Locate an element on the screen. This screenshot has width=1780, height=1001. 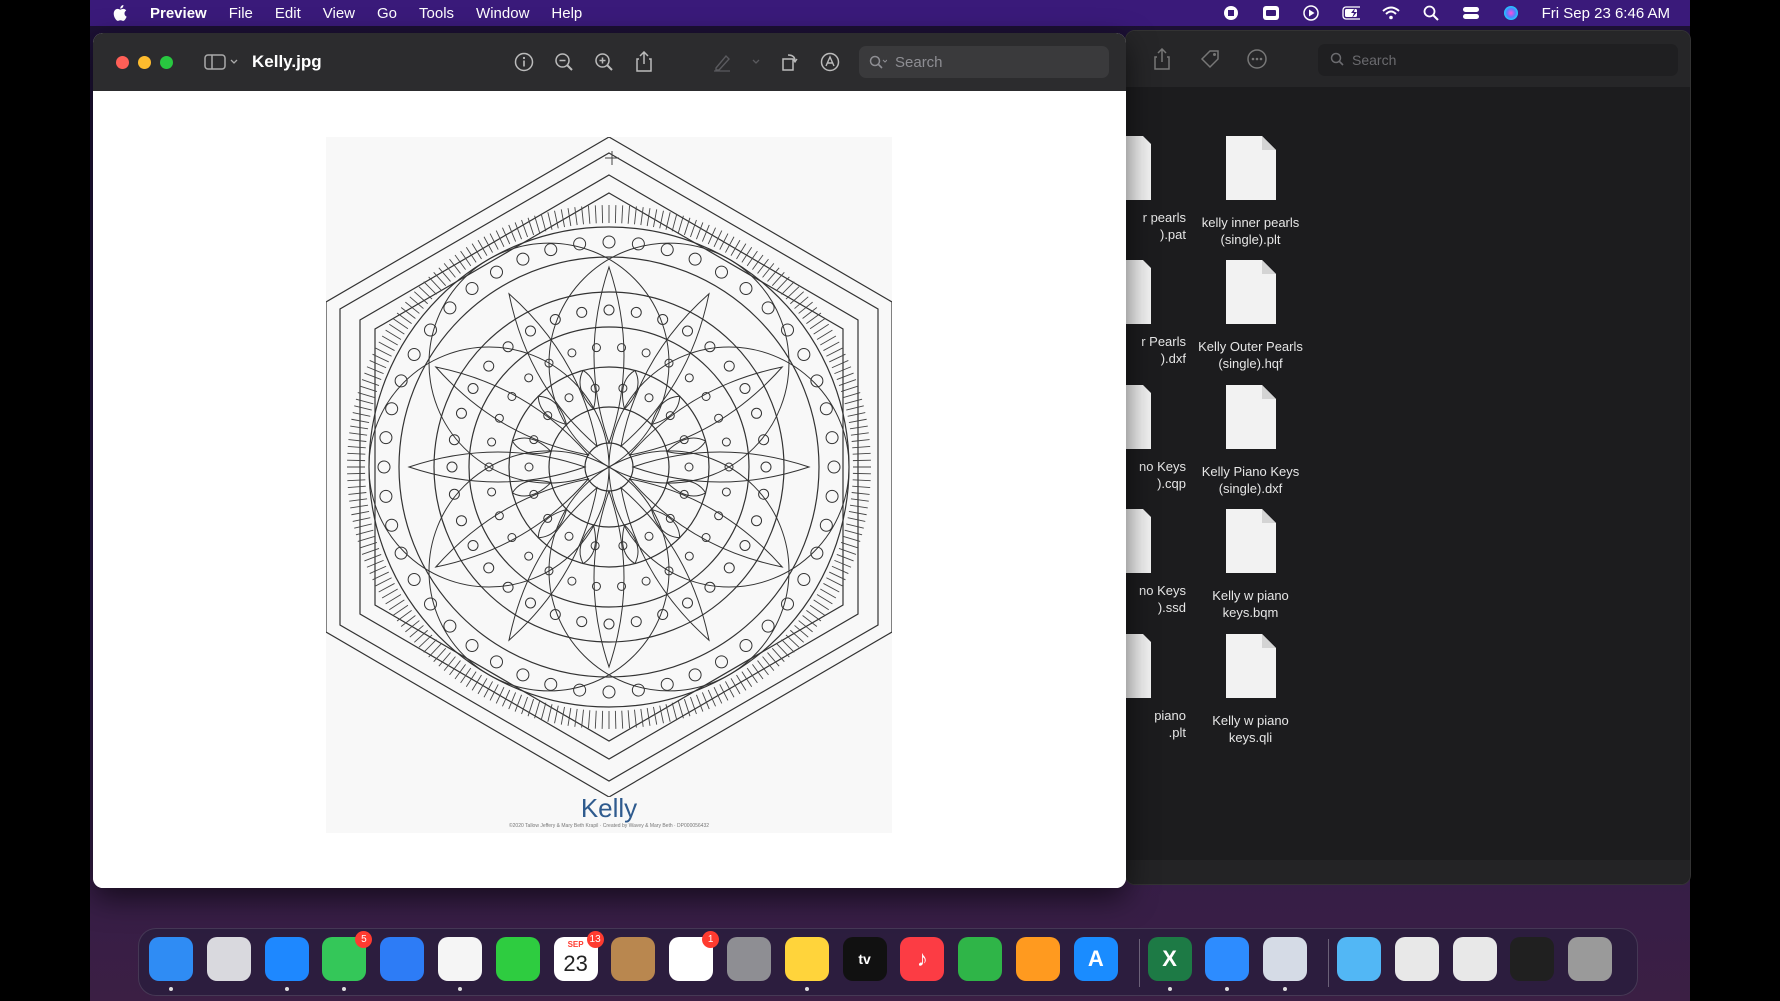
play-icon is located at coordinates (1311, 13).